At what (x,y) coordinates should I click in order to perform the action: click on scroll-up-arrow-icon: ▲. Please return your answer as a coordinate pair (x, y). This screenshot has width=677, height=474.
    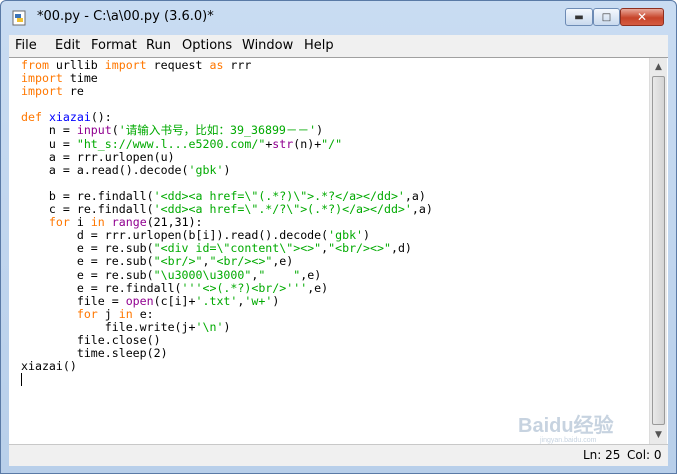
    Looking at the image, I should click on (658, 67).